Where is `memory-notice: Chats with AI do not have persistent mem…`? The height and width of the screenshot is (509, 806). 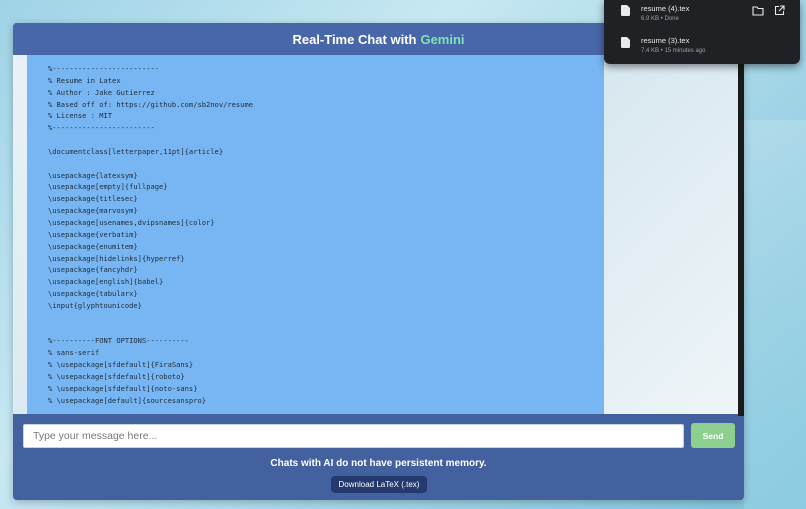 memory-notice: Chats with AI do not have persistent mem… is located at coordinates (378, 463).